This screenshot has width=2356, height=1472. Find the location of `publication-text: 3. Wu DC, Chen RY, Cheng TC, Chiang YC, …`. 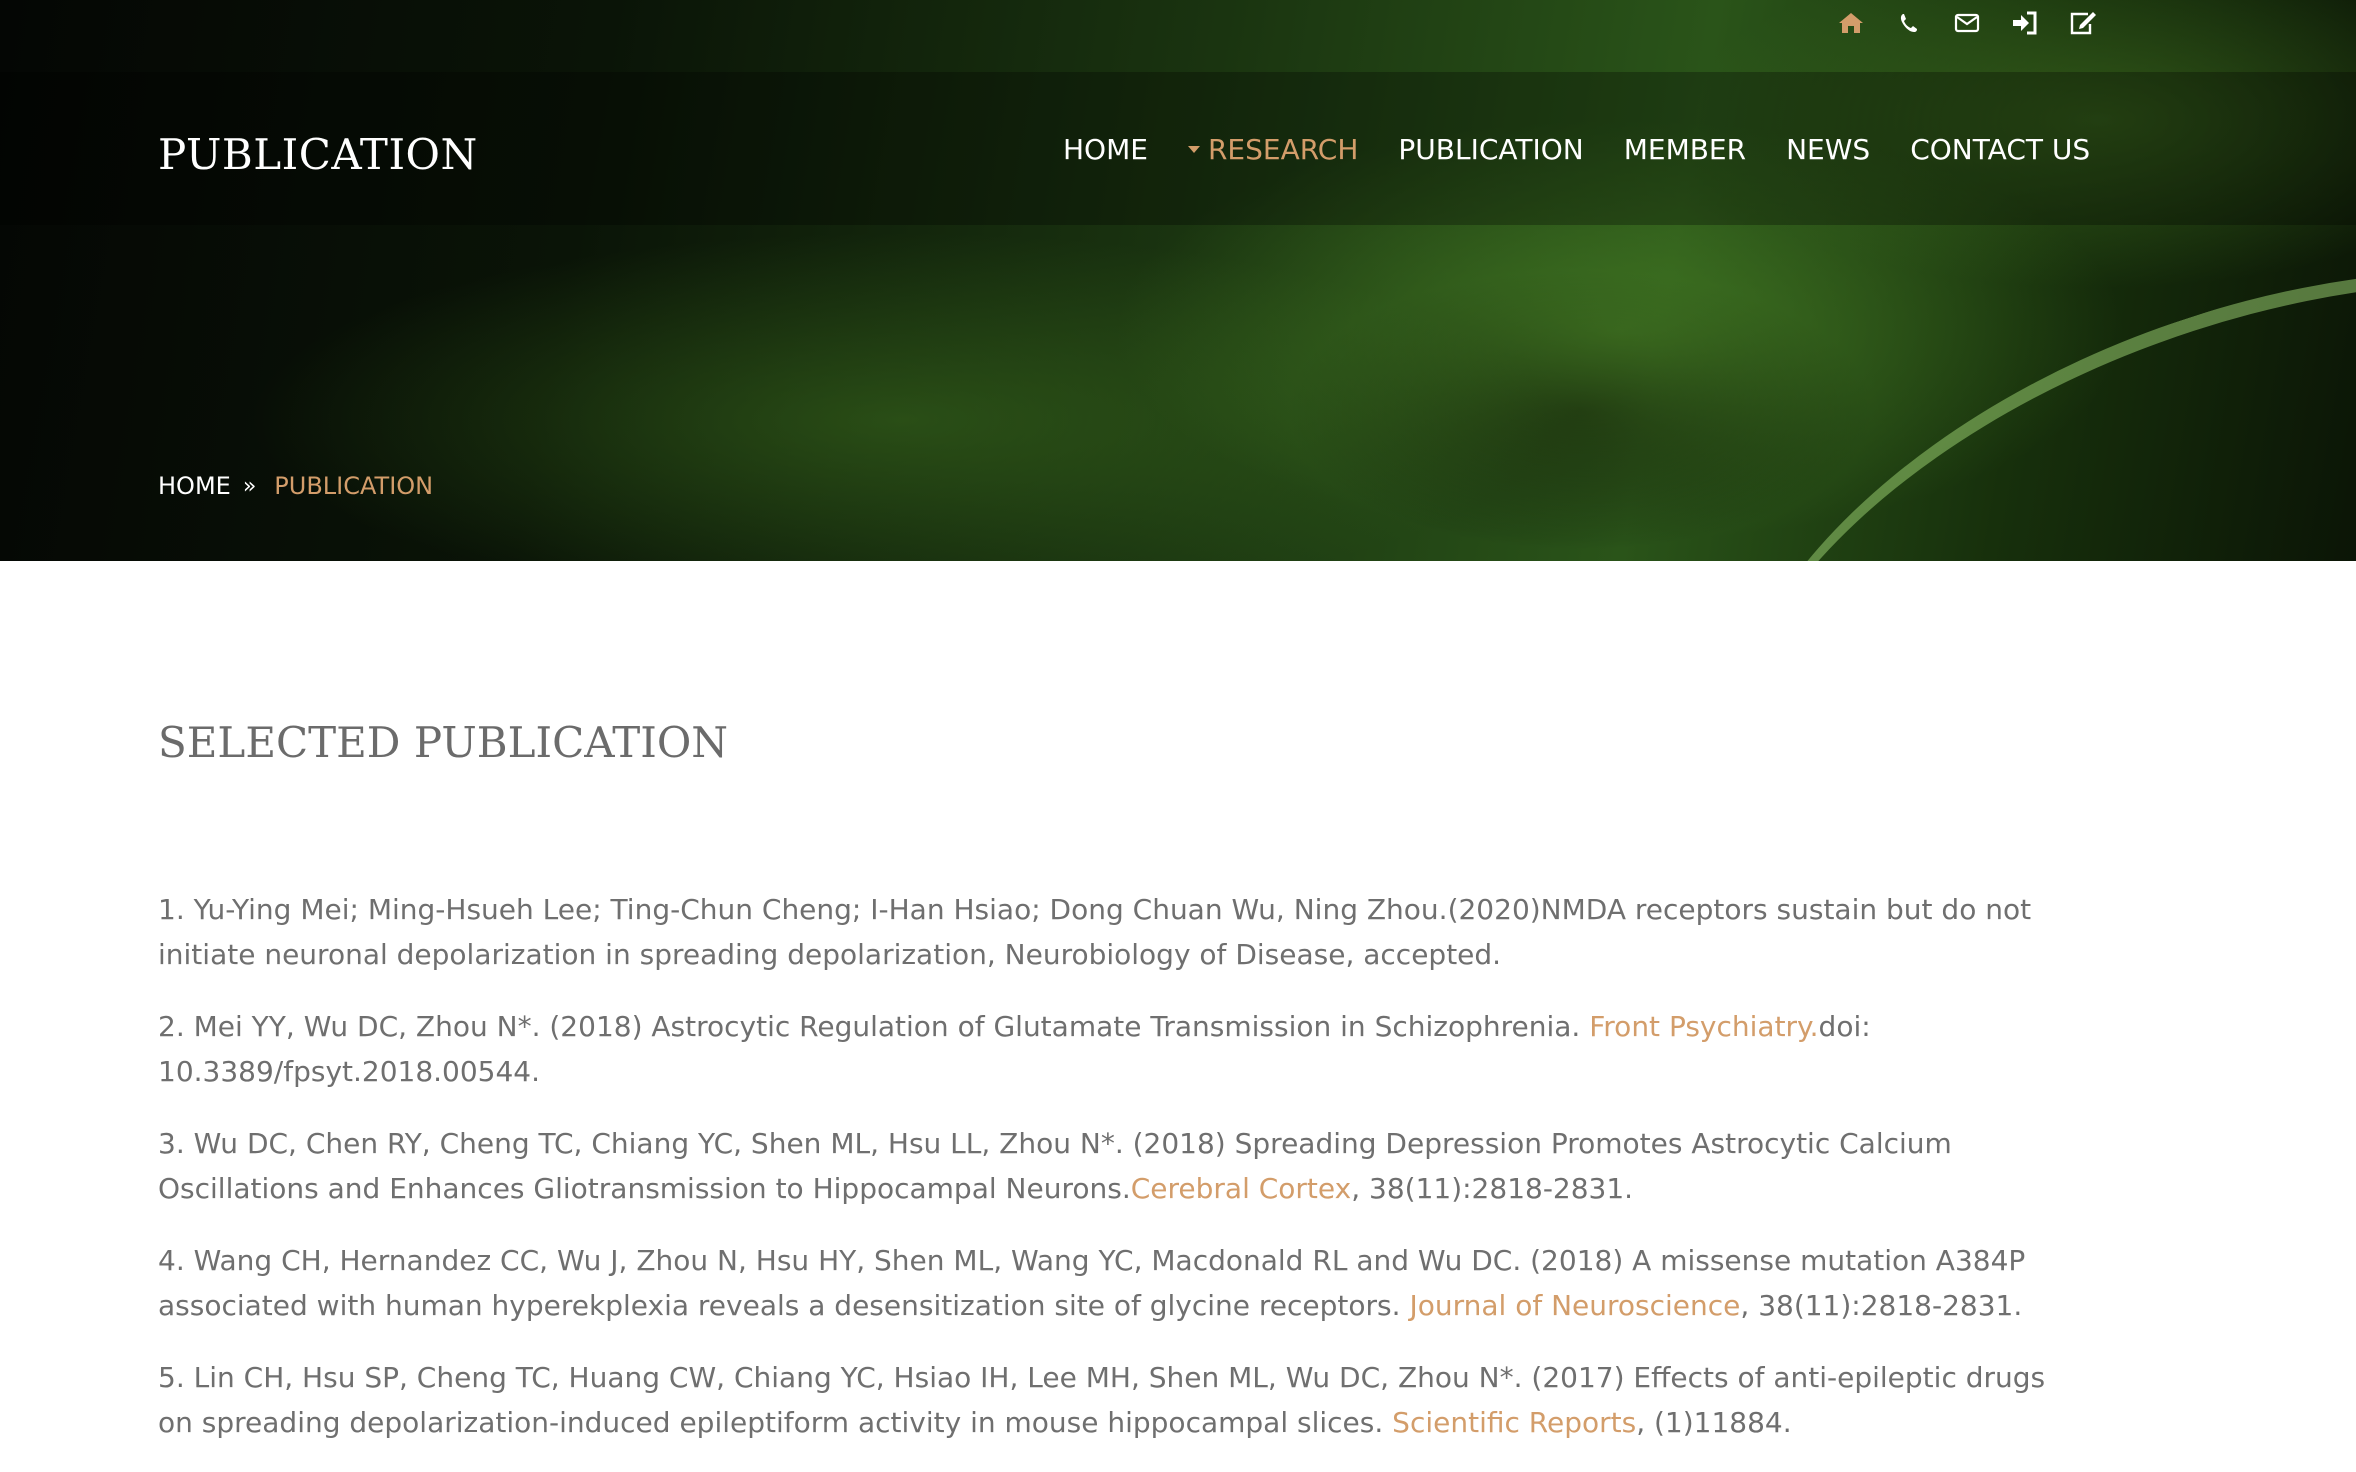

publication-text: 3. Wu DC, Chen RY, Cheng TC, Chiang YC, … is located at coordinates (1055, 1143).